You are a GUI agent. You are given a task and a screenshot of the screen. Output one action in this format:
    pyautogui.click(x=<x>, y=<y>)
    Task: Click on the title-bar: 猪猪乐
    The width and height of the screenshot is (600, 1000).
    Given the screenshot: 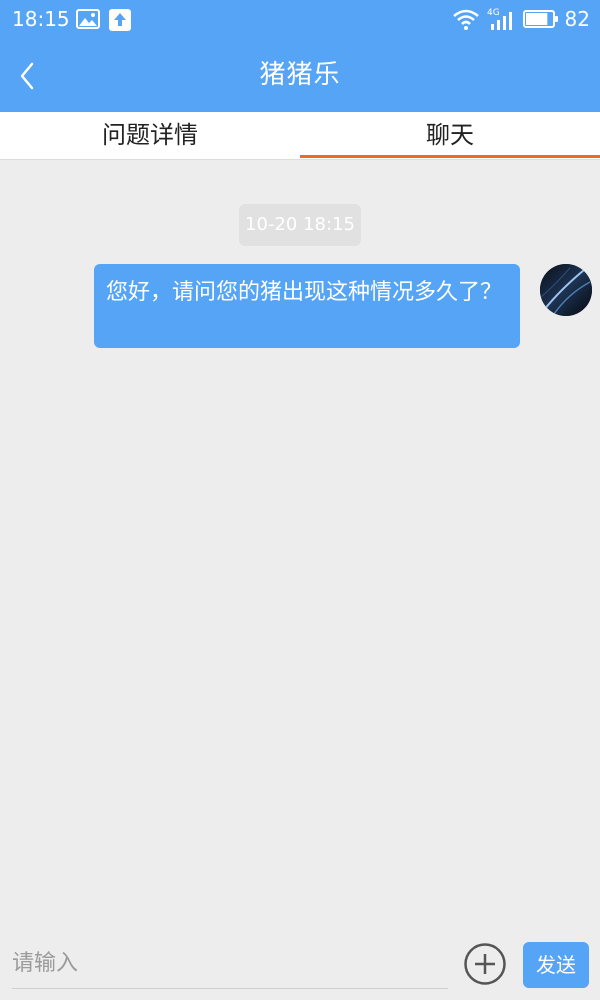 What is the action you would take?
    pyautogui.click(x=300, y=76)
    